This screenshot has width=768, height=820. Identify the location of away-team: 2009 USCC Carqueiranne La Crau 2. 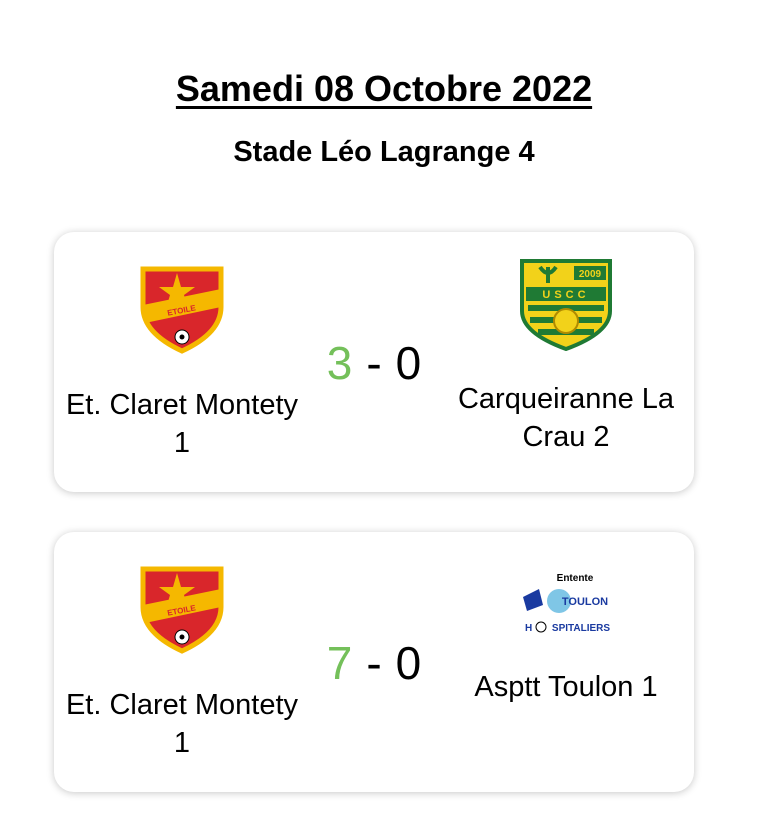
(566, 355).